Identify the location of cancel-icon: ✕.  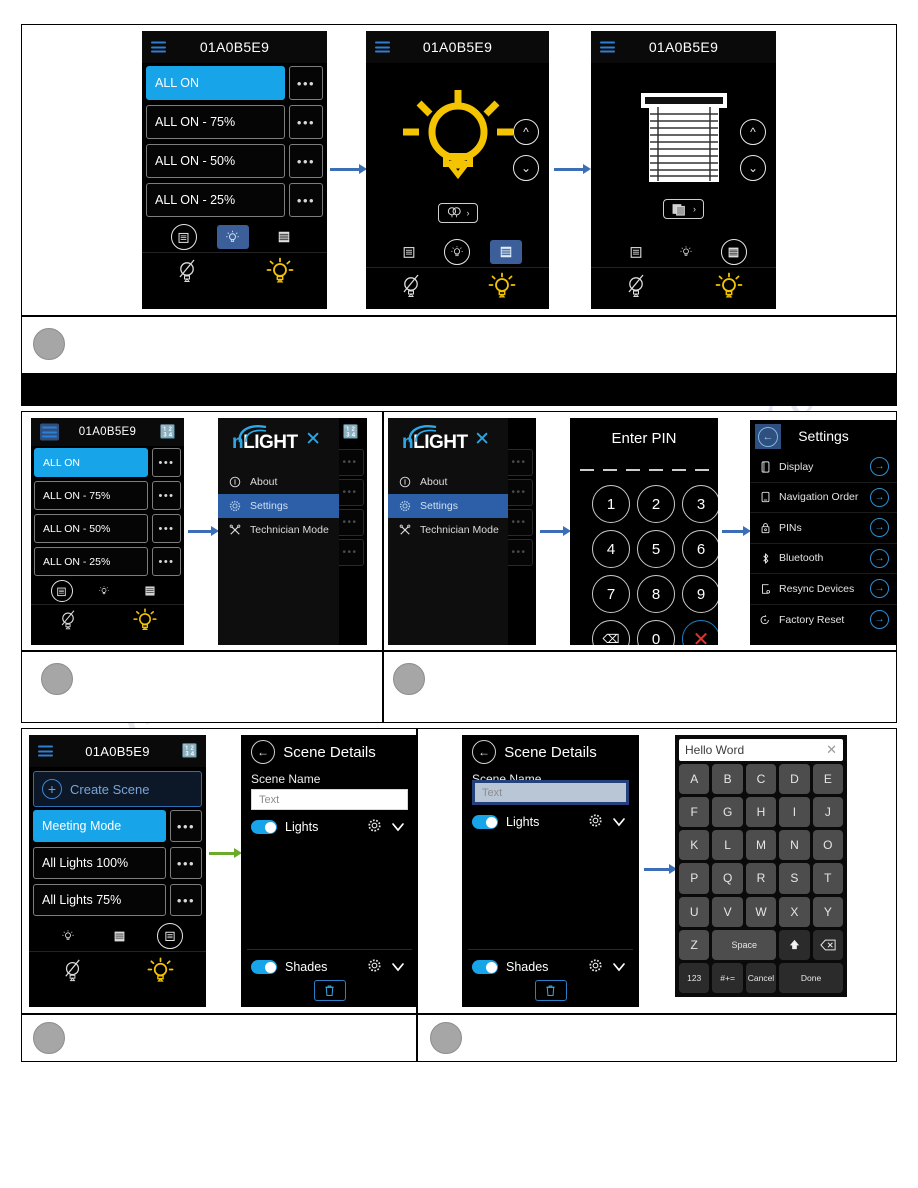
(700, 632).